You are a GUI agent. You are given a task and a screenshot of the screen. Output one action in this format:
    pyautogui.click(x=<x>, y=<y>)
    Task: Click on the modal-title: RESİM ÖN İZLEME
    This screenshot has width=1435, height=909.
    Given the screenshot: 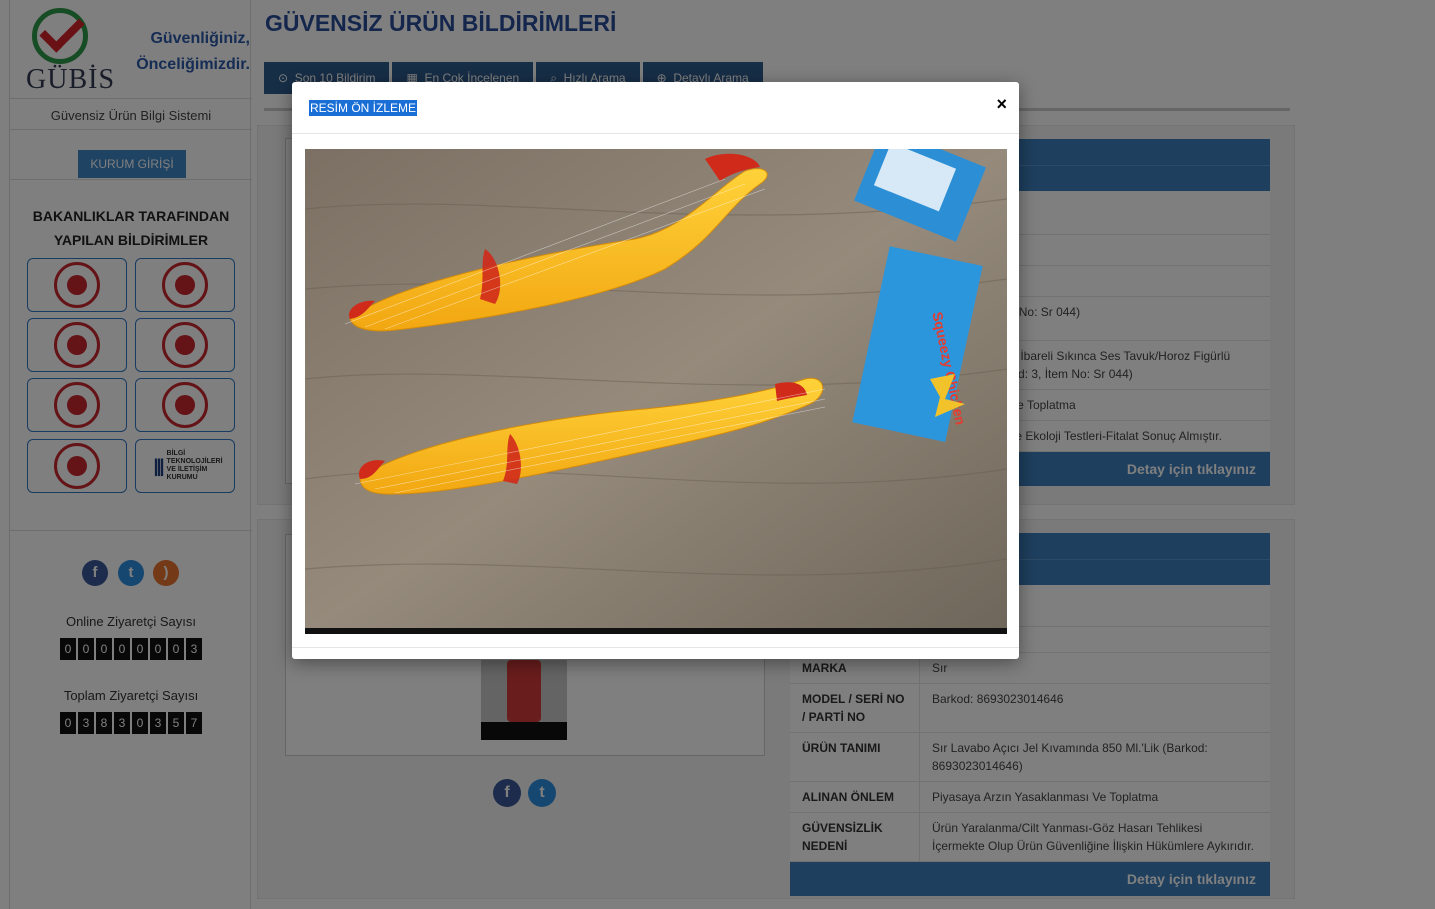 What is the action you would take?
    pyautogui.click(x=363, y=108)
    